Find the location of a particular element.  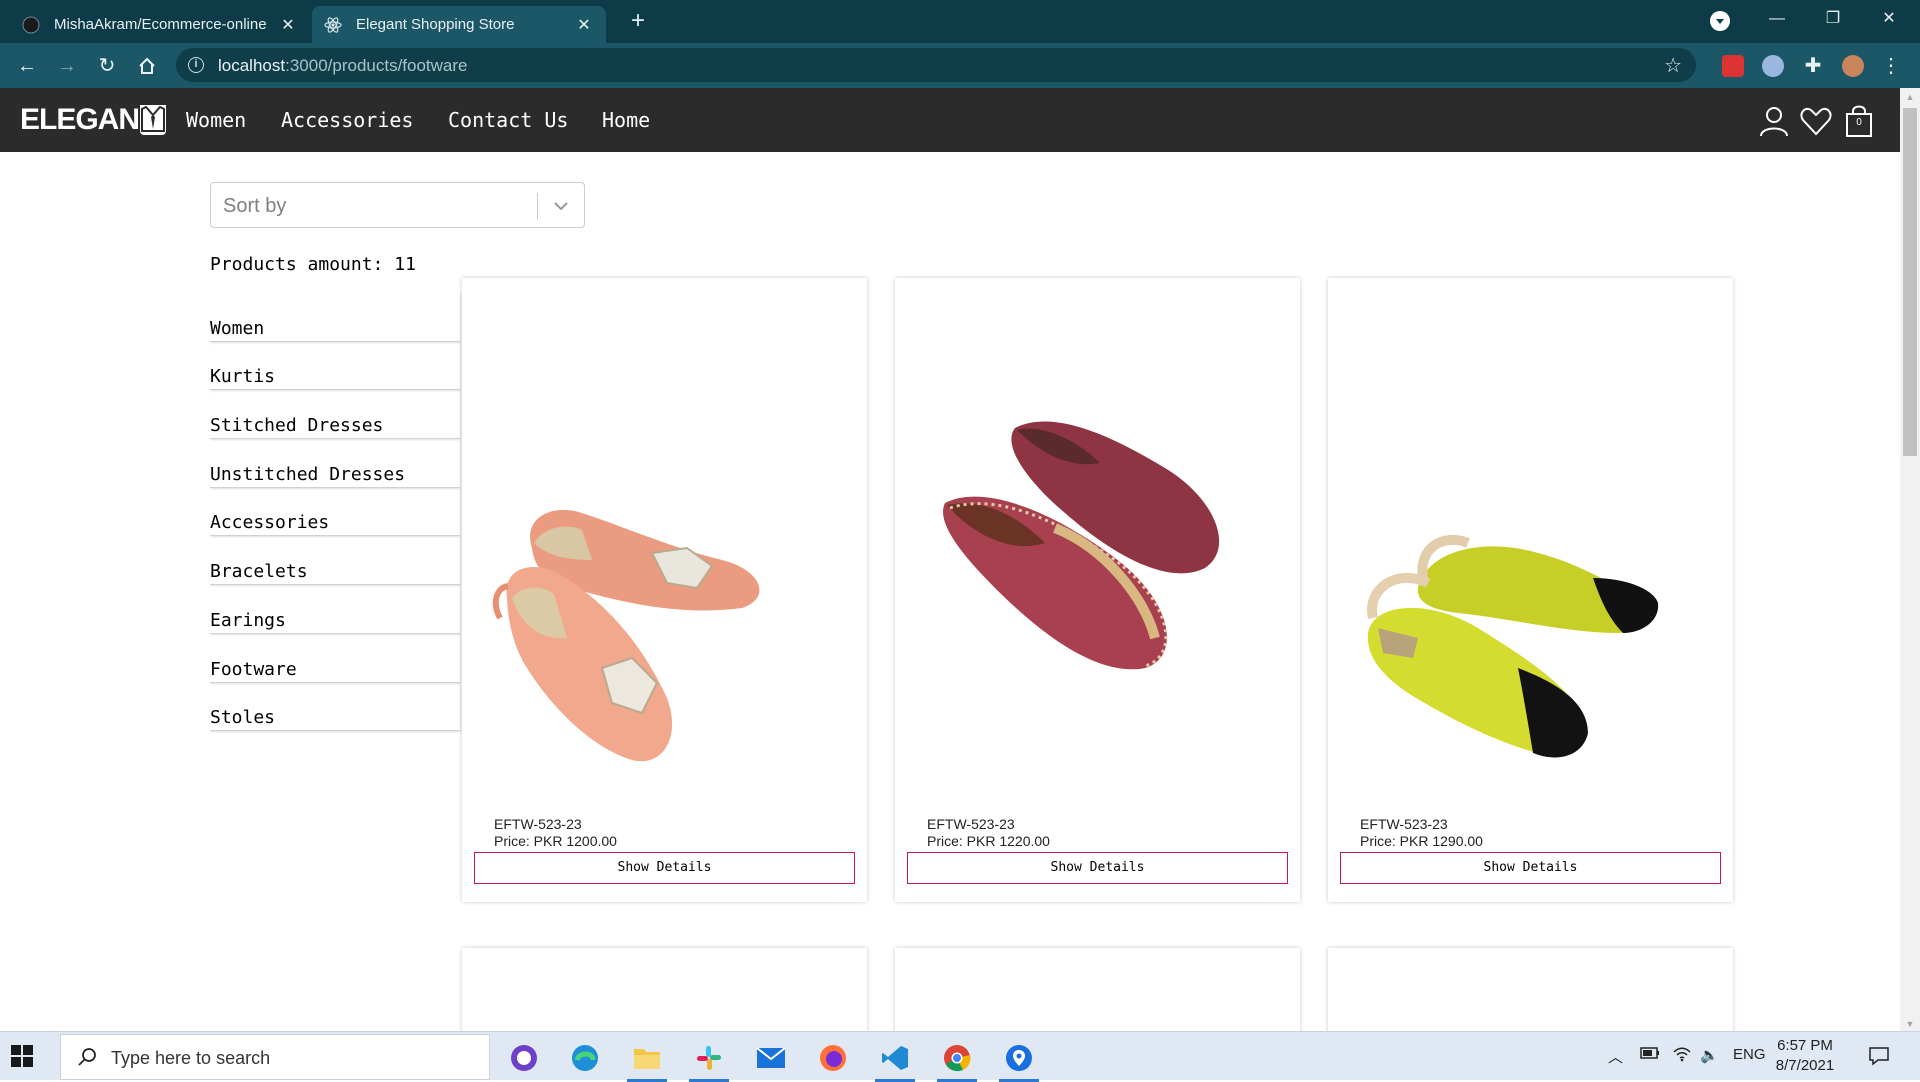

file-explorer-icon is located at coordinates (647, 1060).